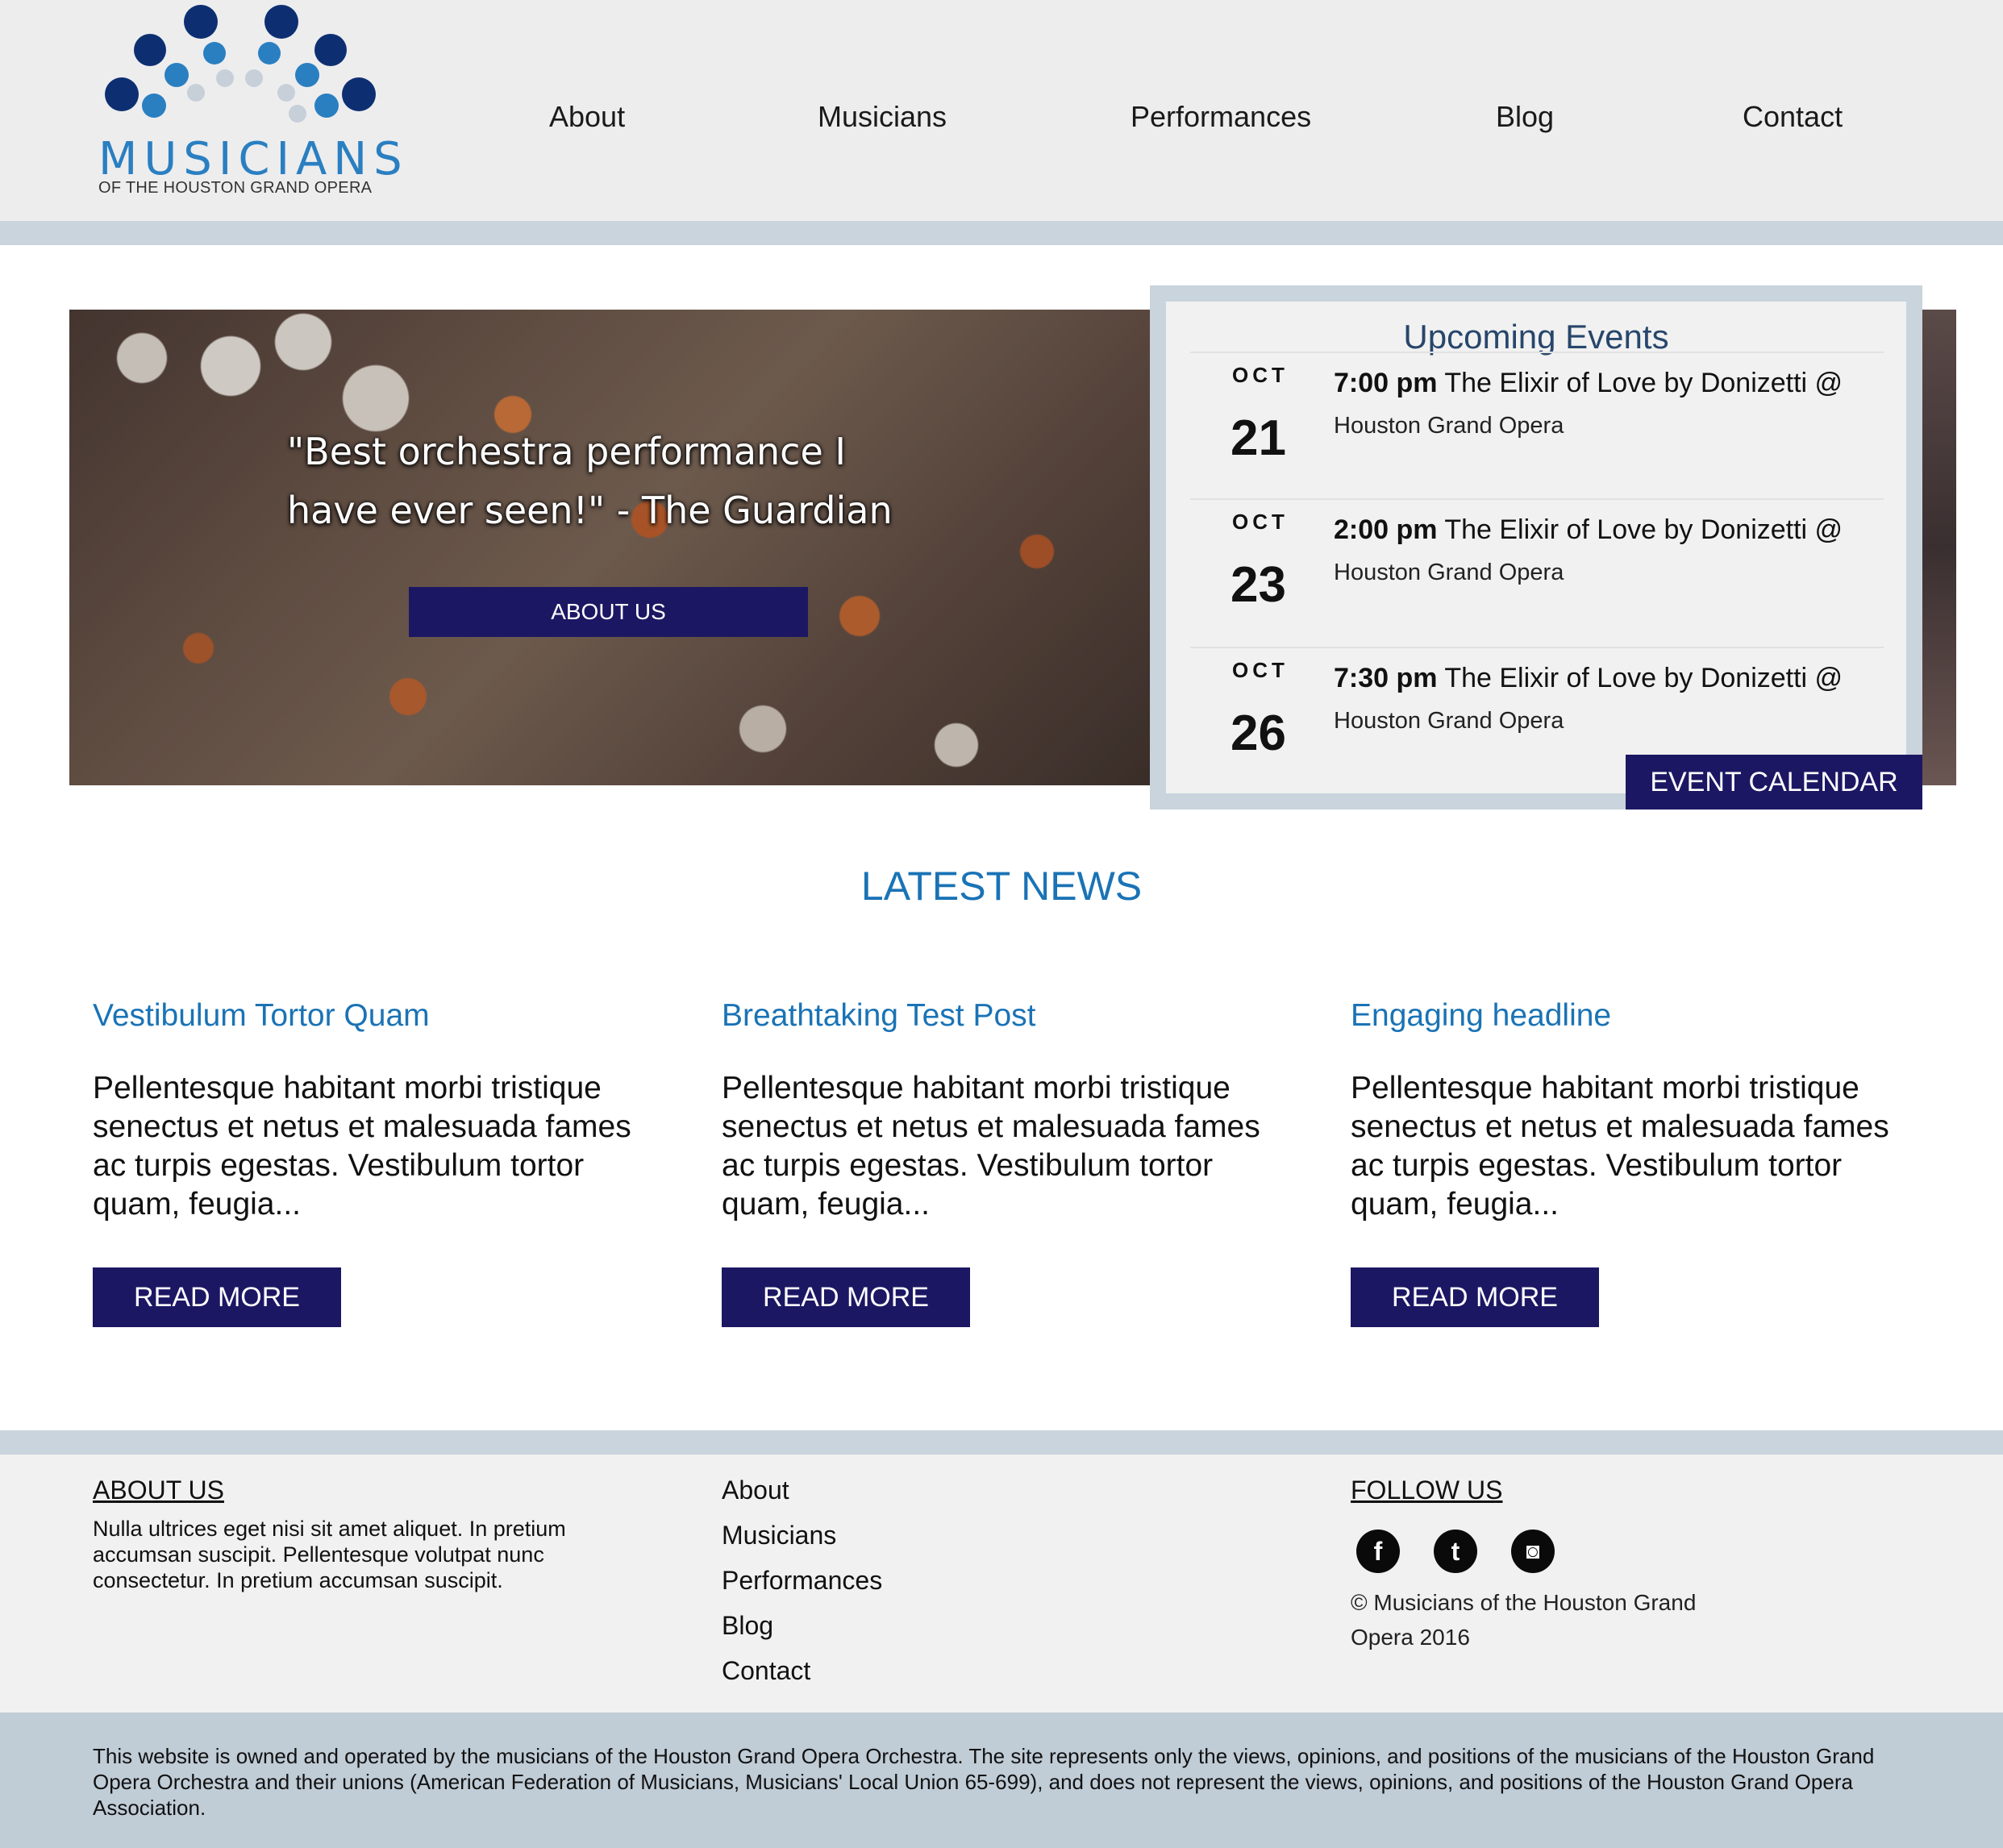  I want to click on hero-image-overlay, so click(609, 547).